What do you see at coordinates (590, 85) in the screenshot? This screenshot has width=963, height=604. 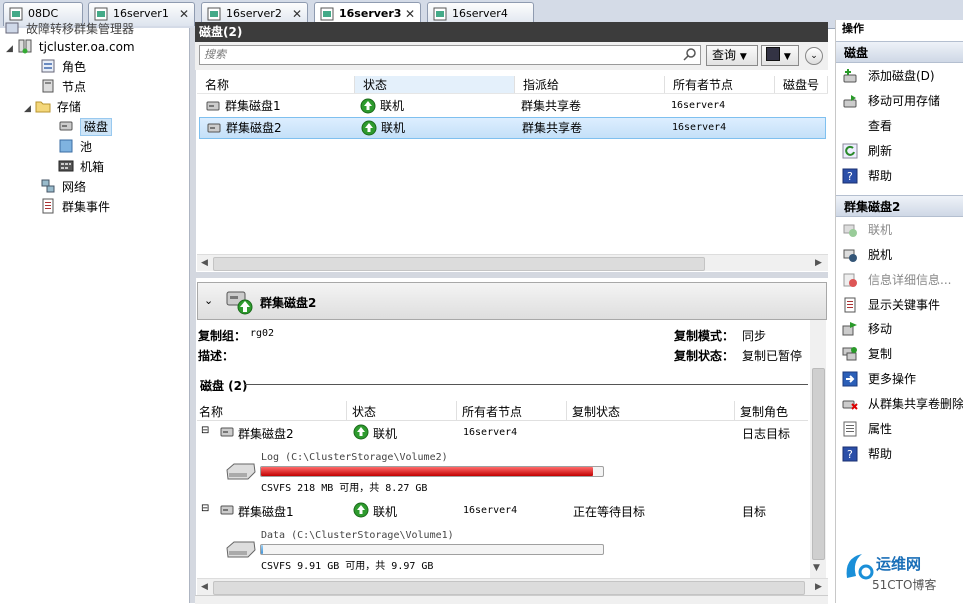 I see `column-header-assigned: 指派给` at bounding box center [590, 85].